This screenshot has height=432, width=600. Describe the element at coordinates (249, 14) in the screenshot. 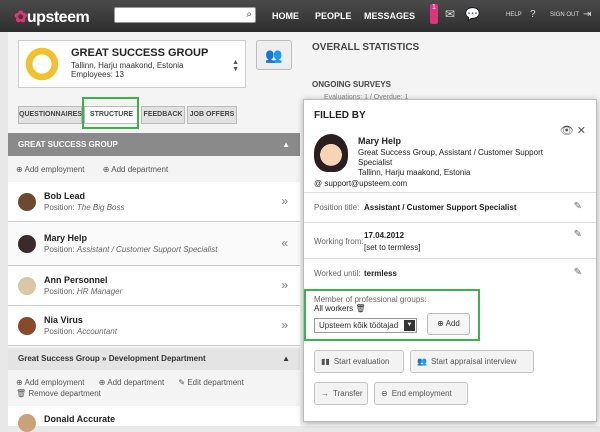

I see `search-icon: ⌕` at that location.